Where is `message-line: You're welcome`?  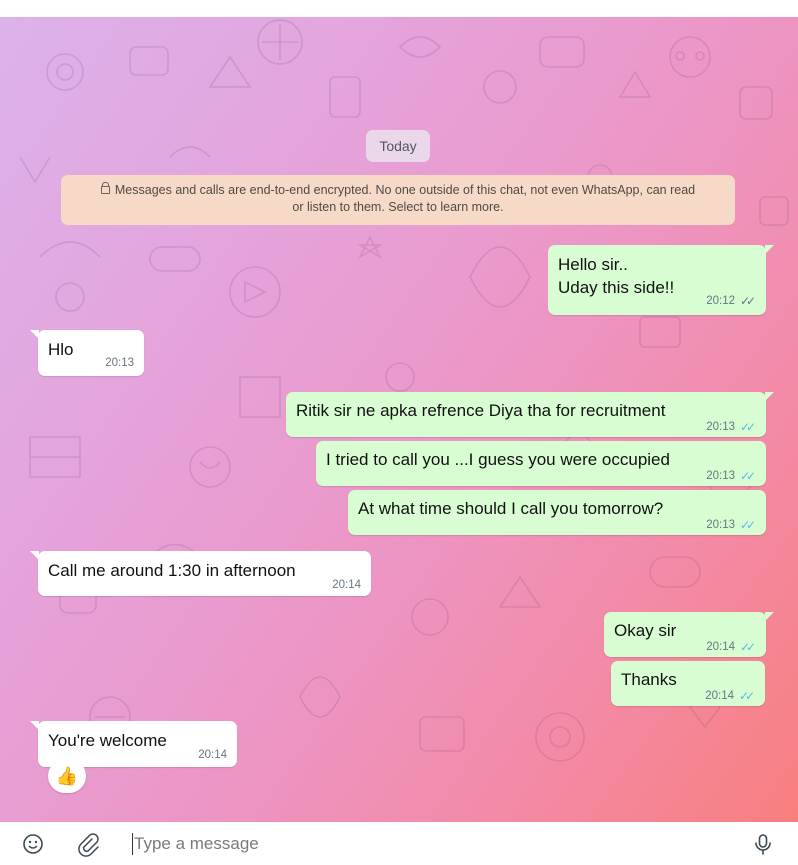 message-line: You're welcome is located at coordinates (107, 740).